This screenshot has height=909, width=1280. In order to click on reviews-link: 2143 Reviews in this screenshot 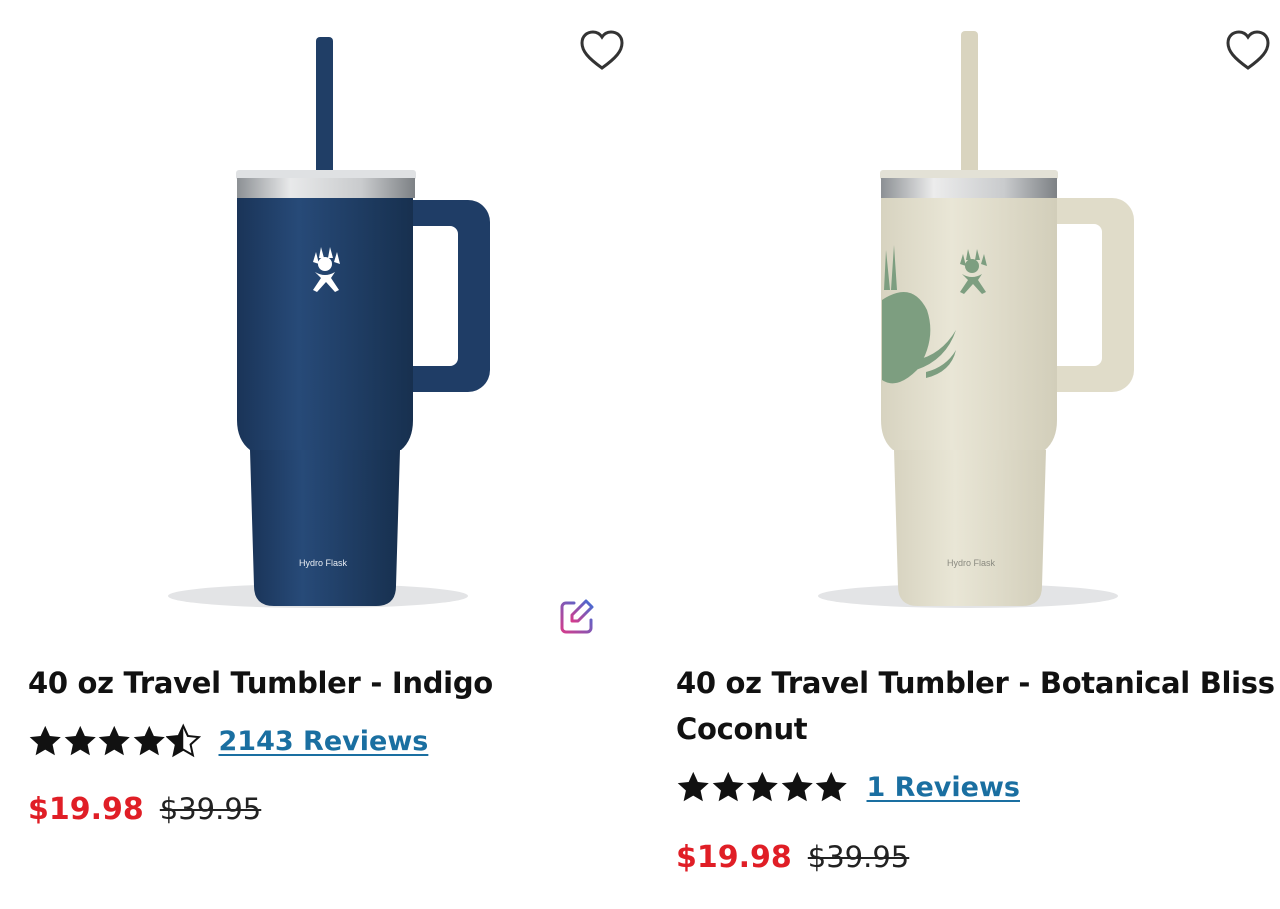, I will do `click(324, 741)`.